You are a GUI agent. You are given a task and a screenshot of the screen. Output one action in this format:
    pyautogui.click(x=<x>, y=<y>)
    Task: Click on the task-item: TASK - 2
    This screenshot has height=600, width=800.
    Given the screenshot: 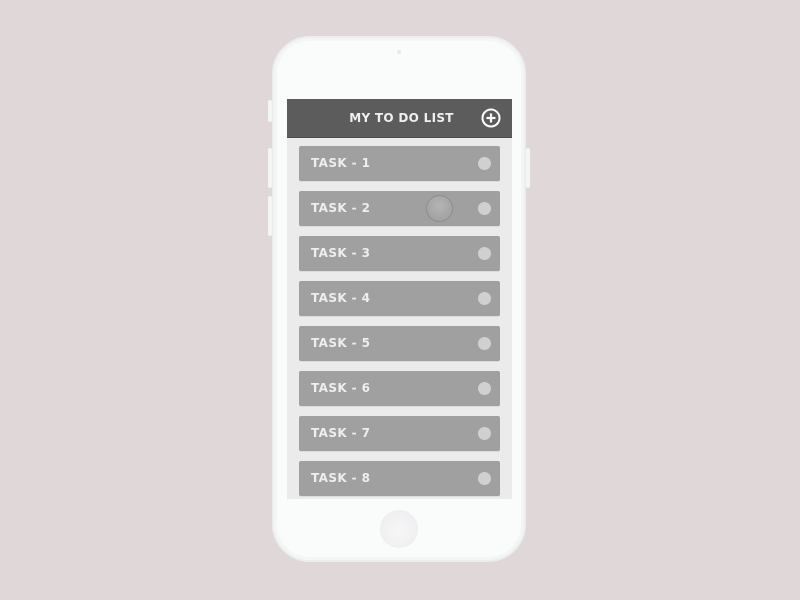 What is the action you would take?
    pyautogui.click(x=399, y=208)
    